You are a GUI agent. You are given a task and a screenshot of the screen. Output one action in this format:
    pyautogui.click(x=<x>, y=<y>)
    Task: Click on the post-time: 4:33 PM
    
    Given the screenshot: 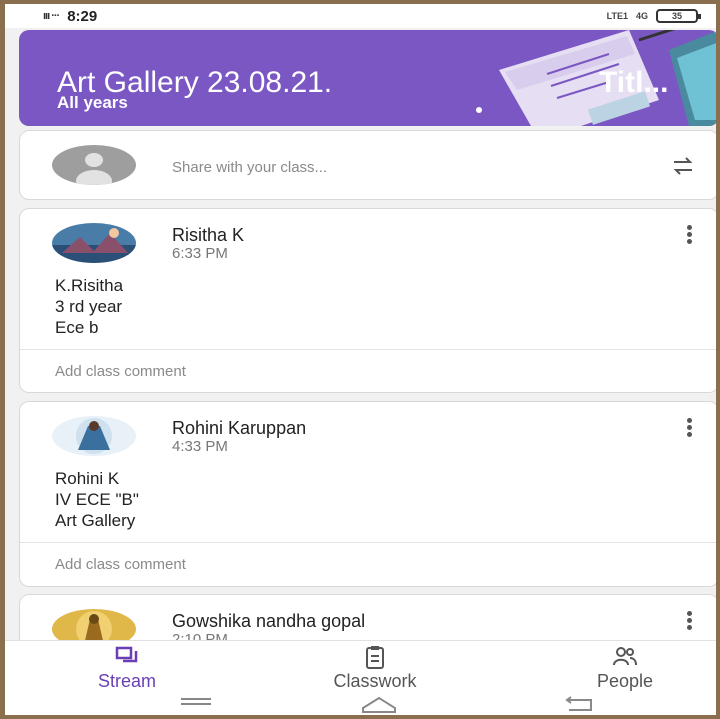 What is the action you would take?
    pyautogui.click(x=200, y=446)
    